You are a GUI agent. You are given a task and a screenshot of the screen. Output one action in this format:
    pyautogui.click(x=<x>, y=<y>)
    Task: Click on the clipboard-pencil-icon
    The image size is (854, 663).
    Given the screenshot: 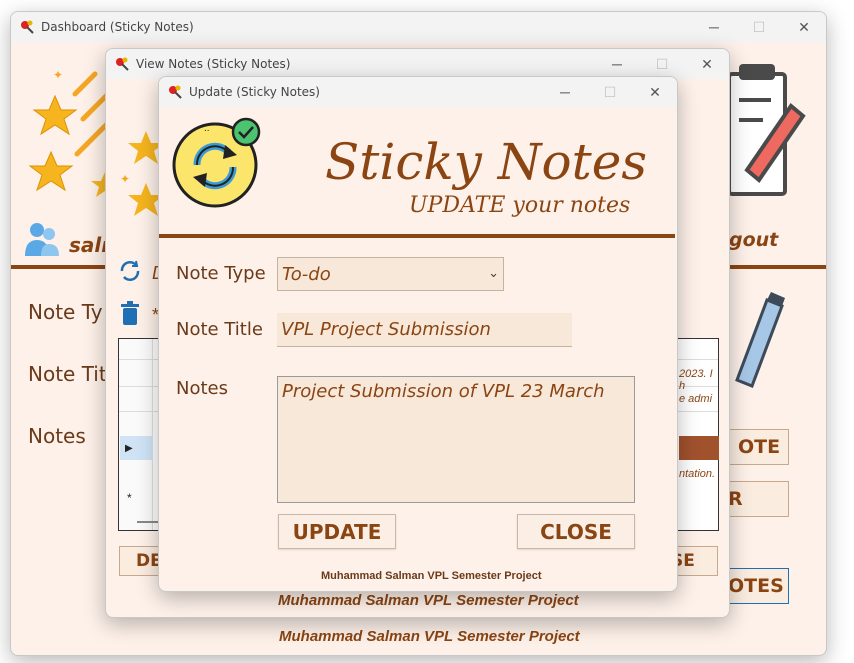 What is the action you would take?
    pyautogui.click(x=766, y=130)
    